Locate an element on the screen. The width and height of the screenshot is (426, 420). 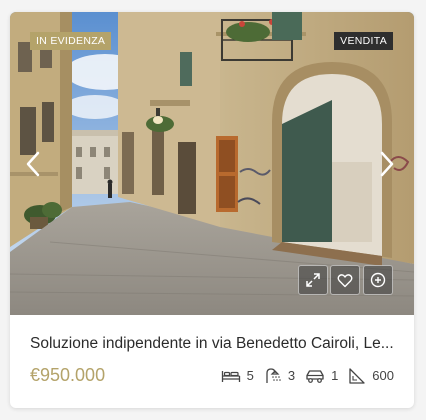
bed-icon is located at coordinates (230, 376).